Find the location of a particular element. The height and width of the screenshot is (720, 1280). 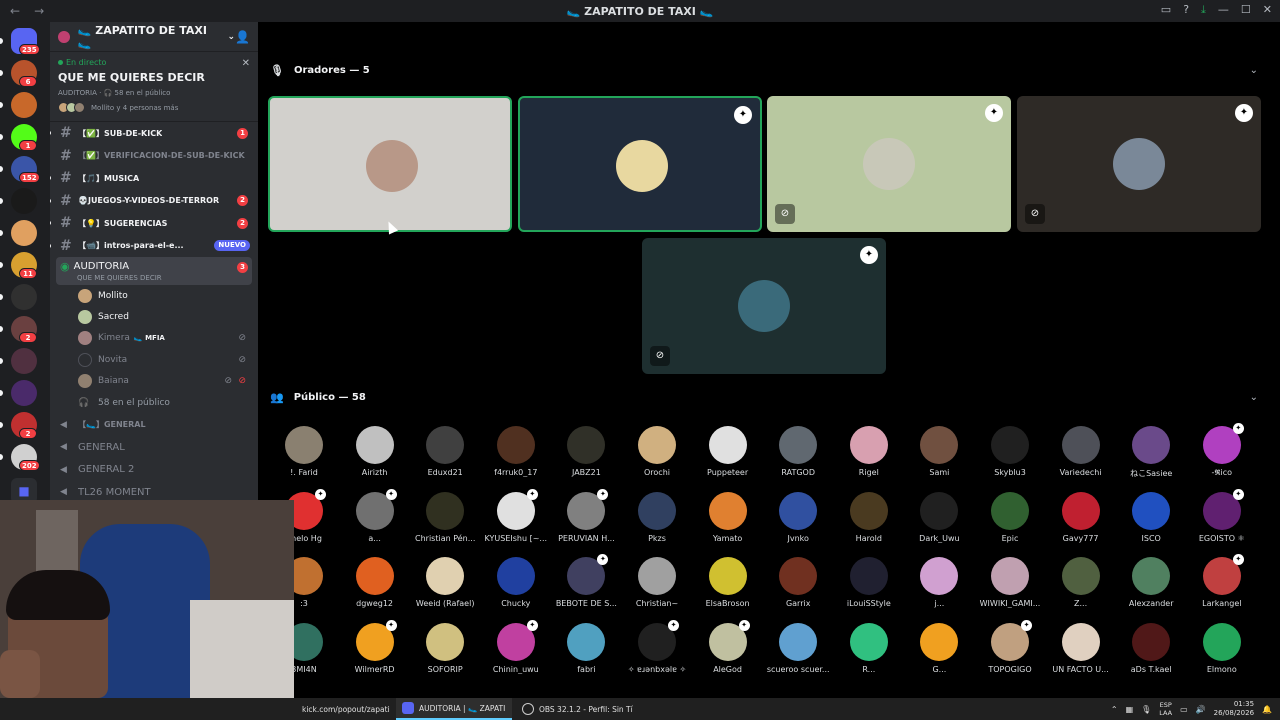

audience-member: ✦ Larkangel is located at coordinates (1222, 581).